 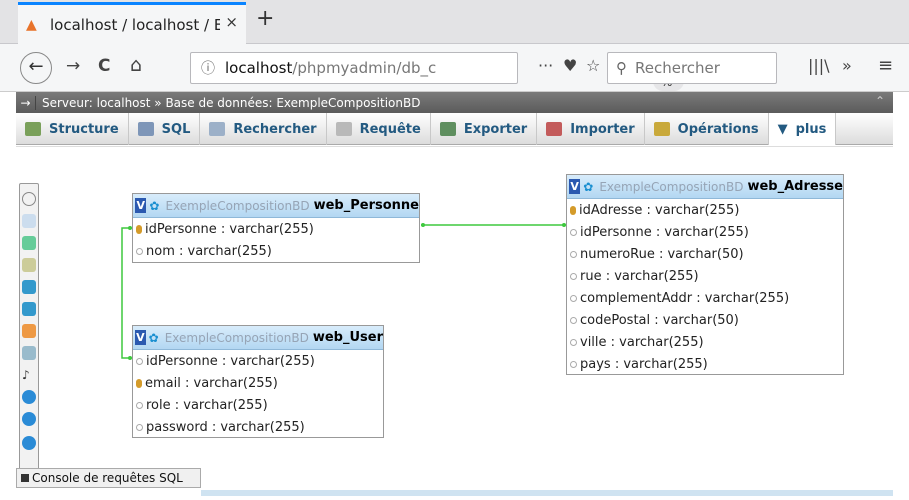 I want to click on table-header: V ✿ ExempleCompositionBD web_Adresse, so click(x=705, y=187).